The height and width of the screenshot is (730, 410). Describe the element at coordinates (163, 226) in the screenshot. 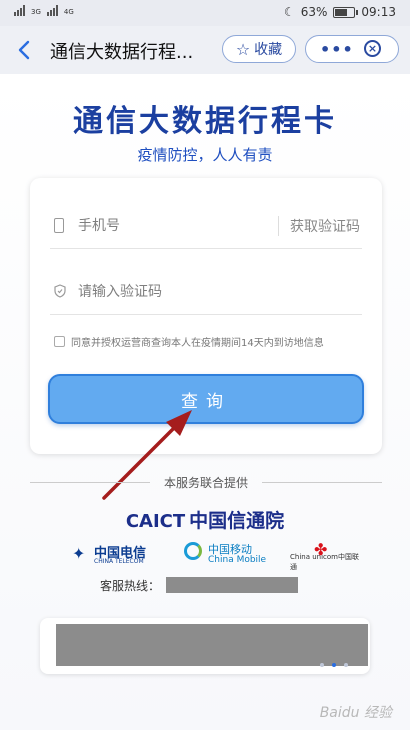

I see `phone-input` at that location.